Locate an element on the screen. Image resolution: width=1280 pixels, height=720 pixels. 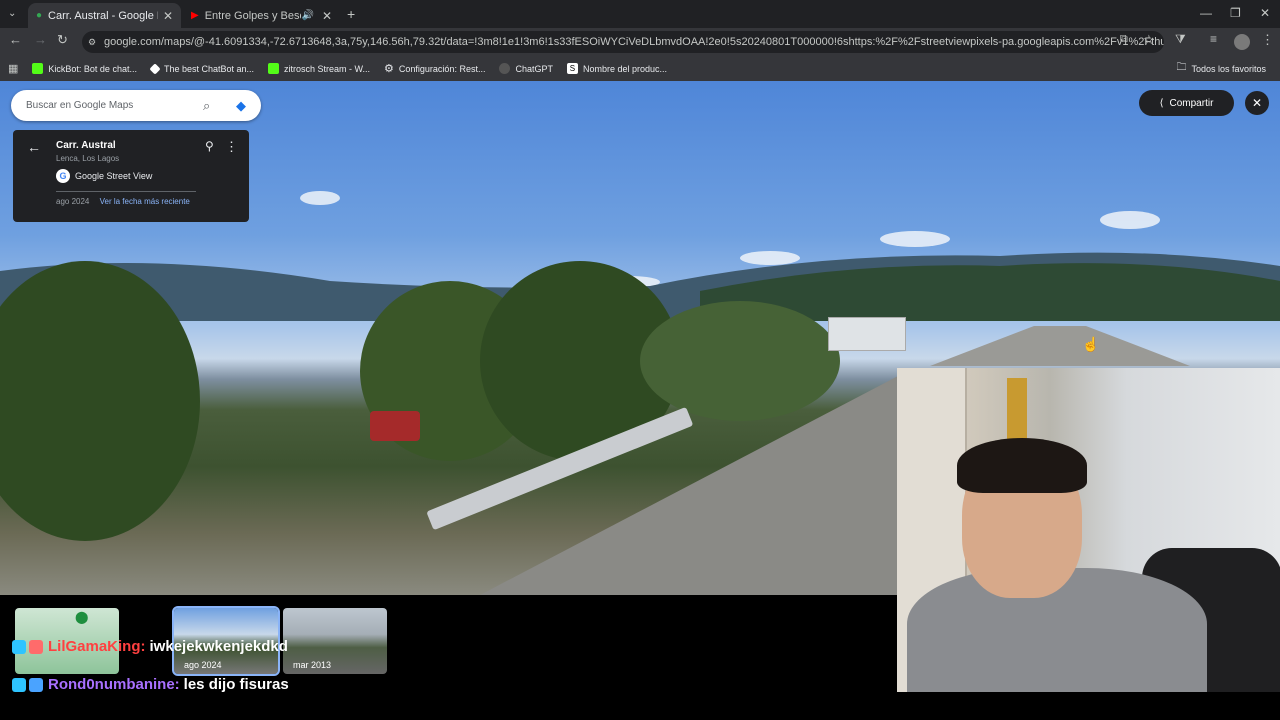
back-icon: ← is located at coordinates (15, 39).